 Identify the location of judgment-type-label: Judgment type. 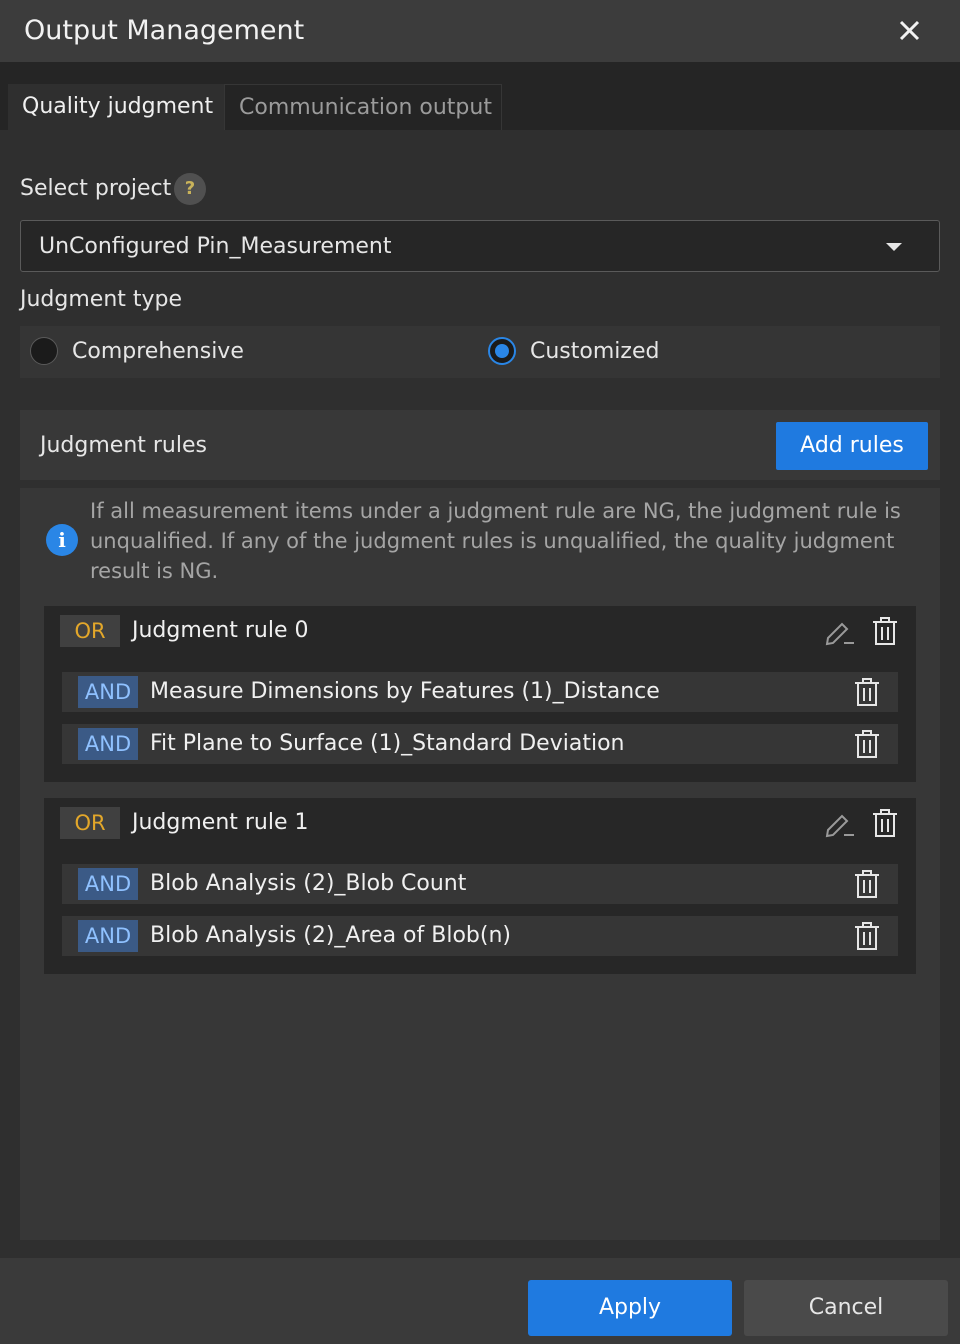
(101, 299).